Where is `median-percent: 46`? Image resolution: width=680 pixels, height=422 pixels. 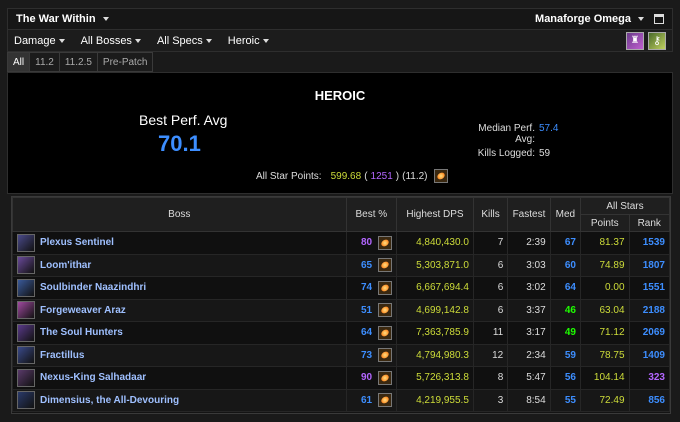
median-percent: 46 is located at coordinates (565, 310).